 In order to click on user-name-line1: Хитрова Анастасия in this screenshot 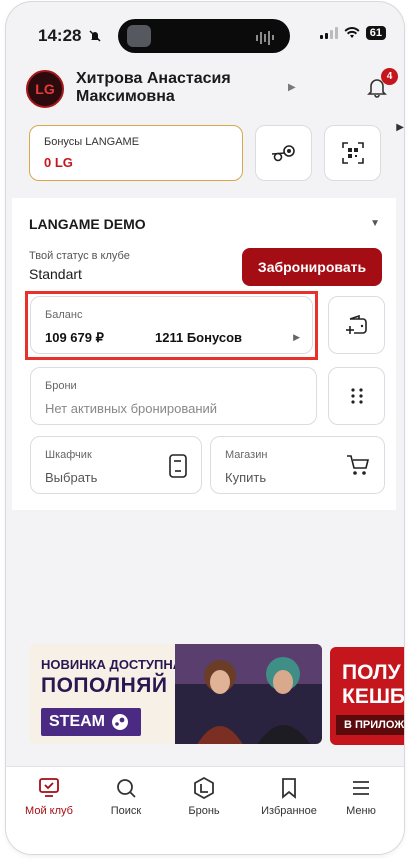, I will do `click(153, 78)`.